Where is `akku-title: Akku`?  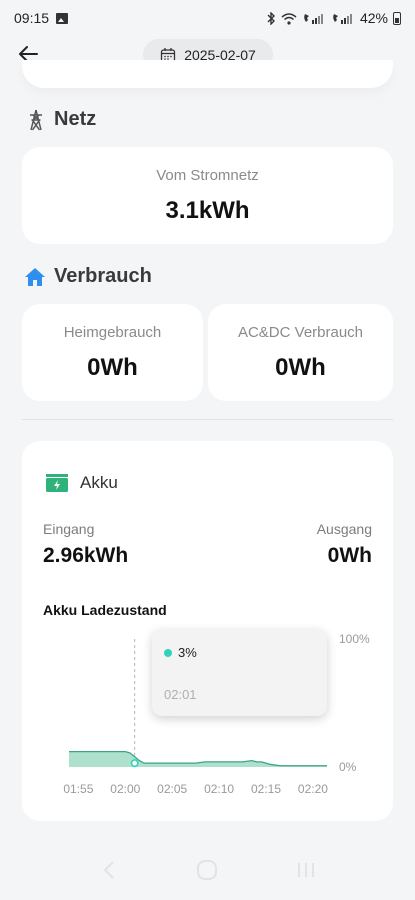
akku-title: Akku is located at coordinates (99, 482).